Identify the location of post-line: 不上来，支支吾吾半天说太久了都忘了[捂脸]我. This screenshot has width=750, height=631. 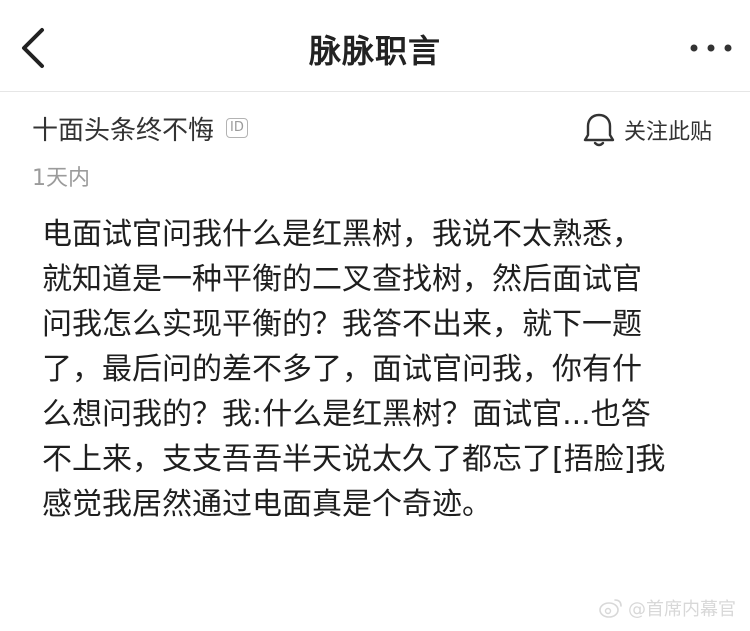
(354, 459).